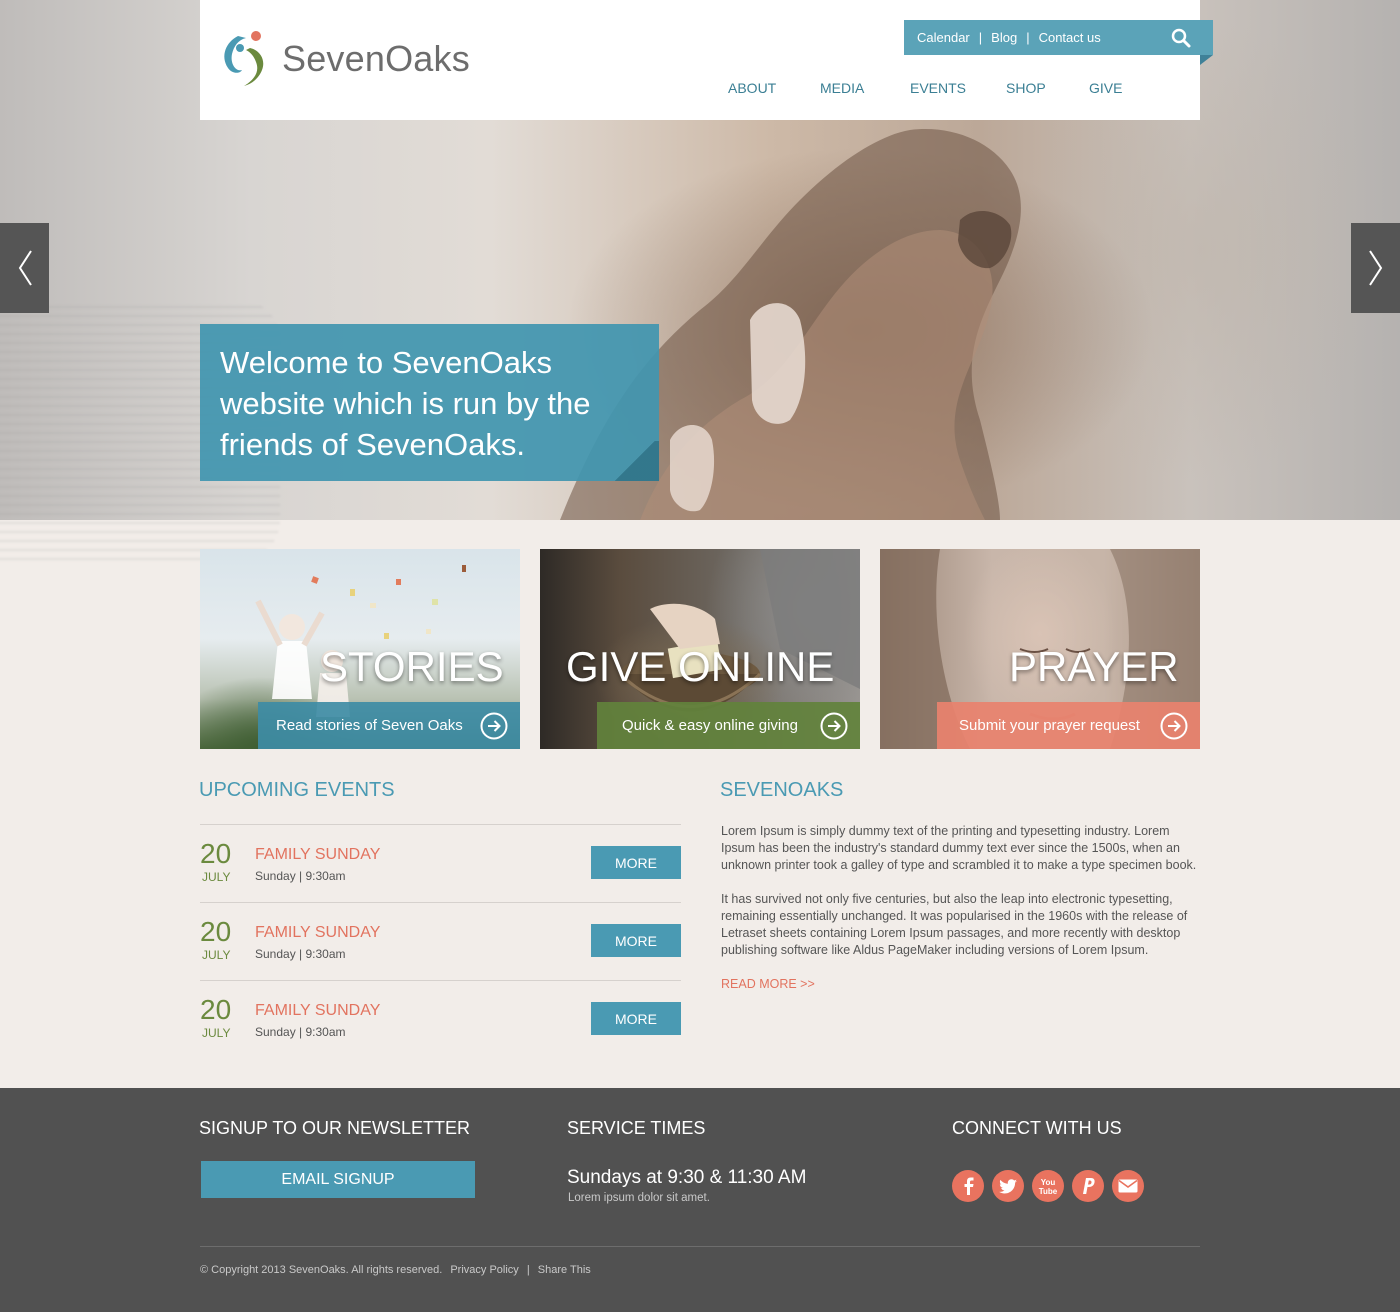 Image resolution: width=1400 pixels, height=1312 pixels. I want to click on chevron-left-icon, so click(25, 268).